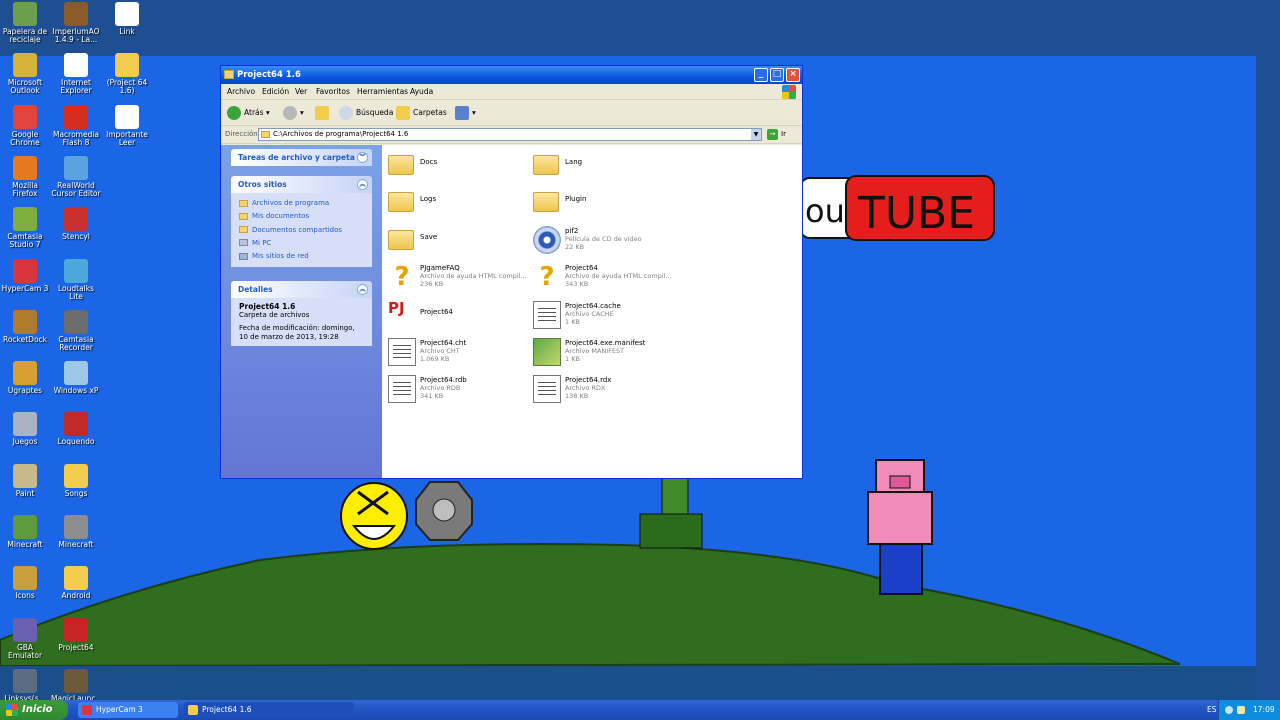  I want to click on desktop-icon: RocketDock, so click(25, 326).